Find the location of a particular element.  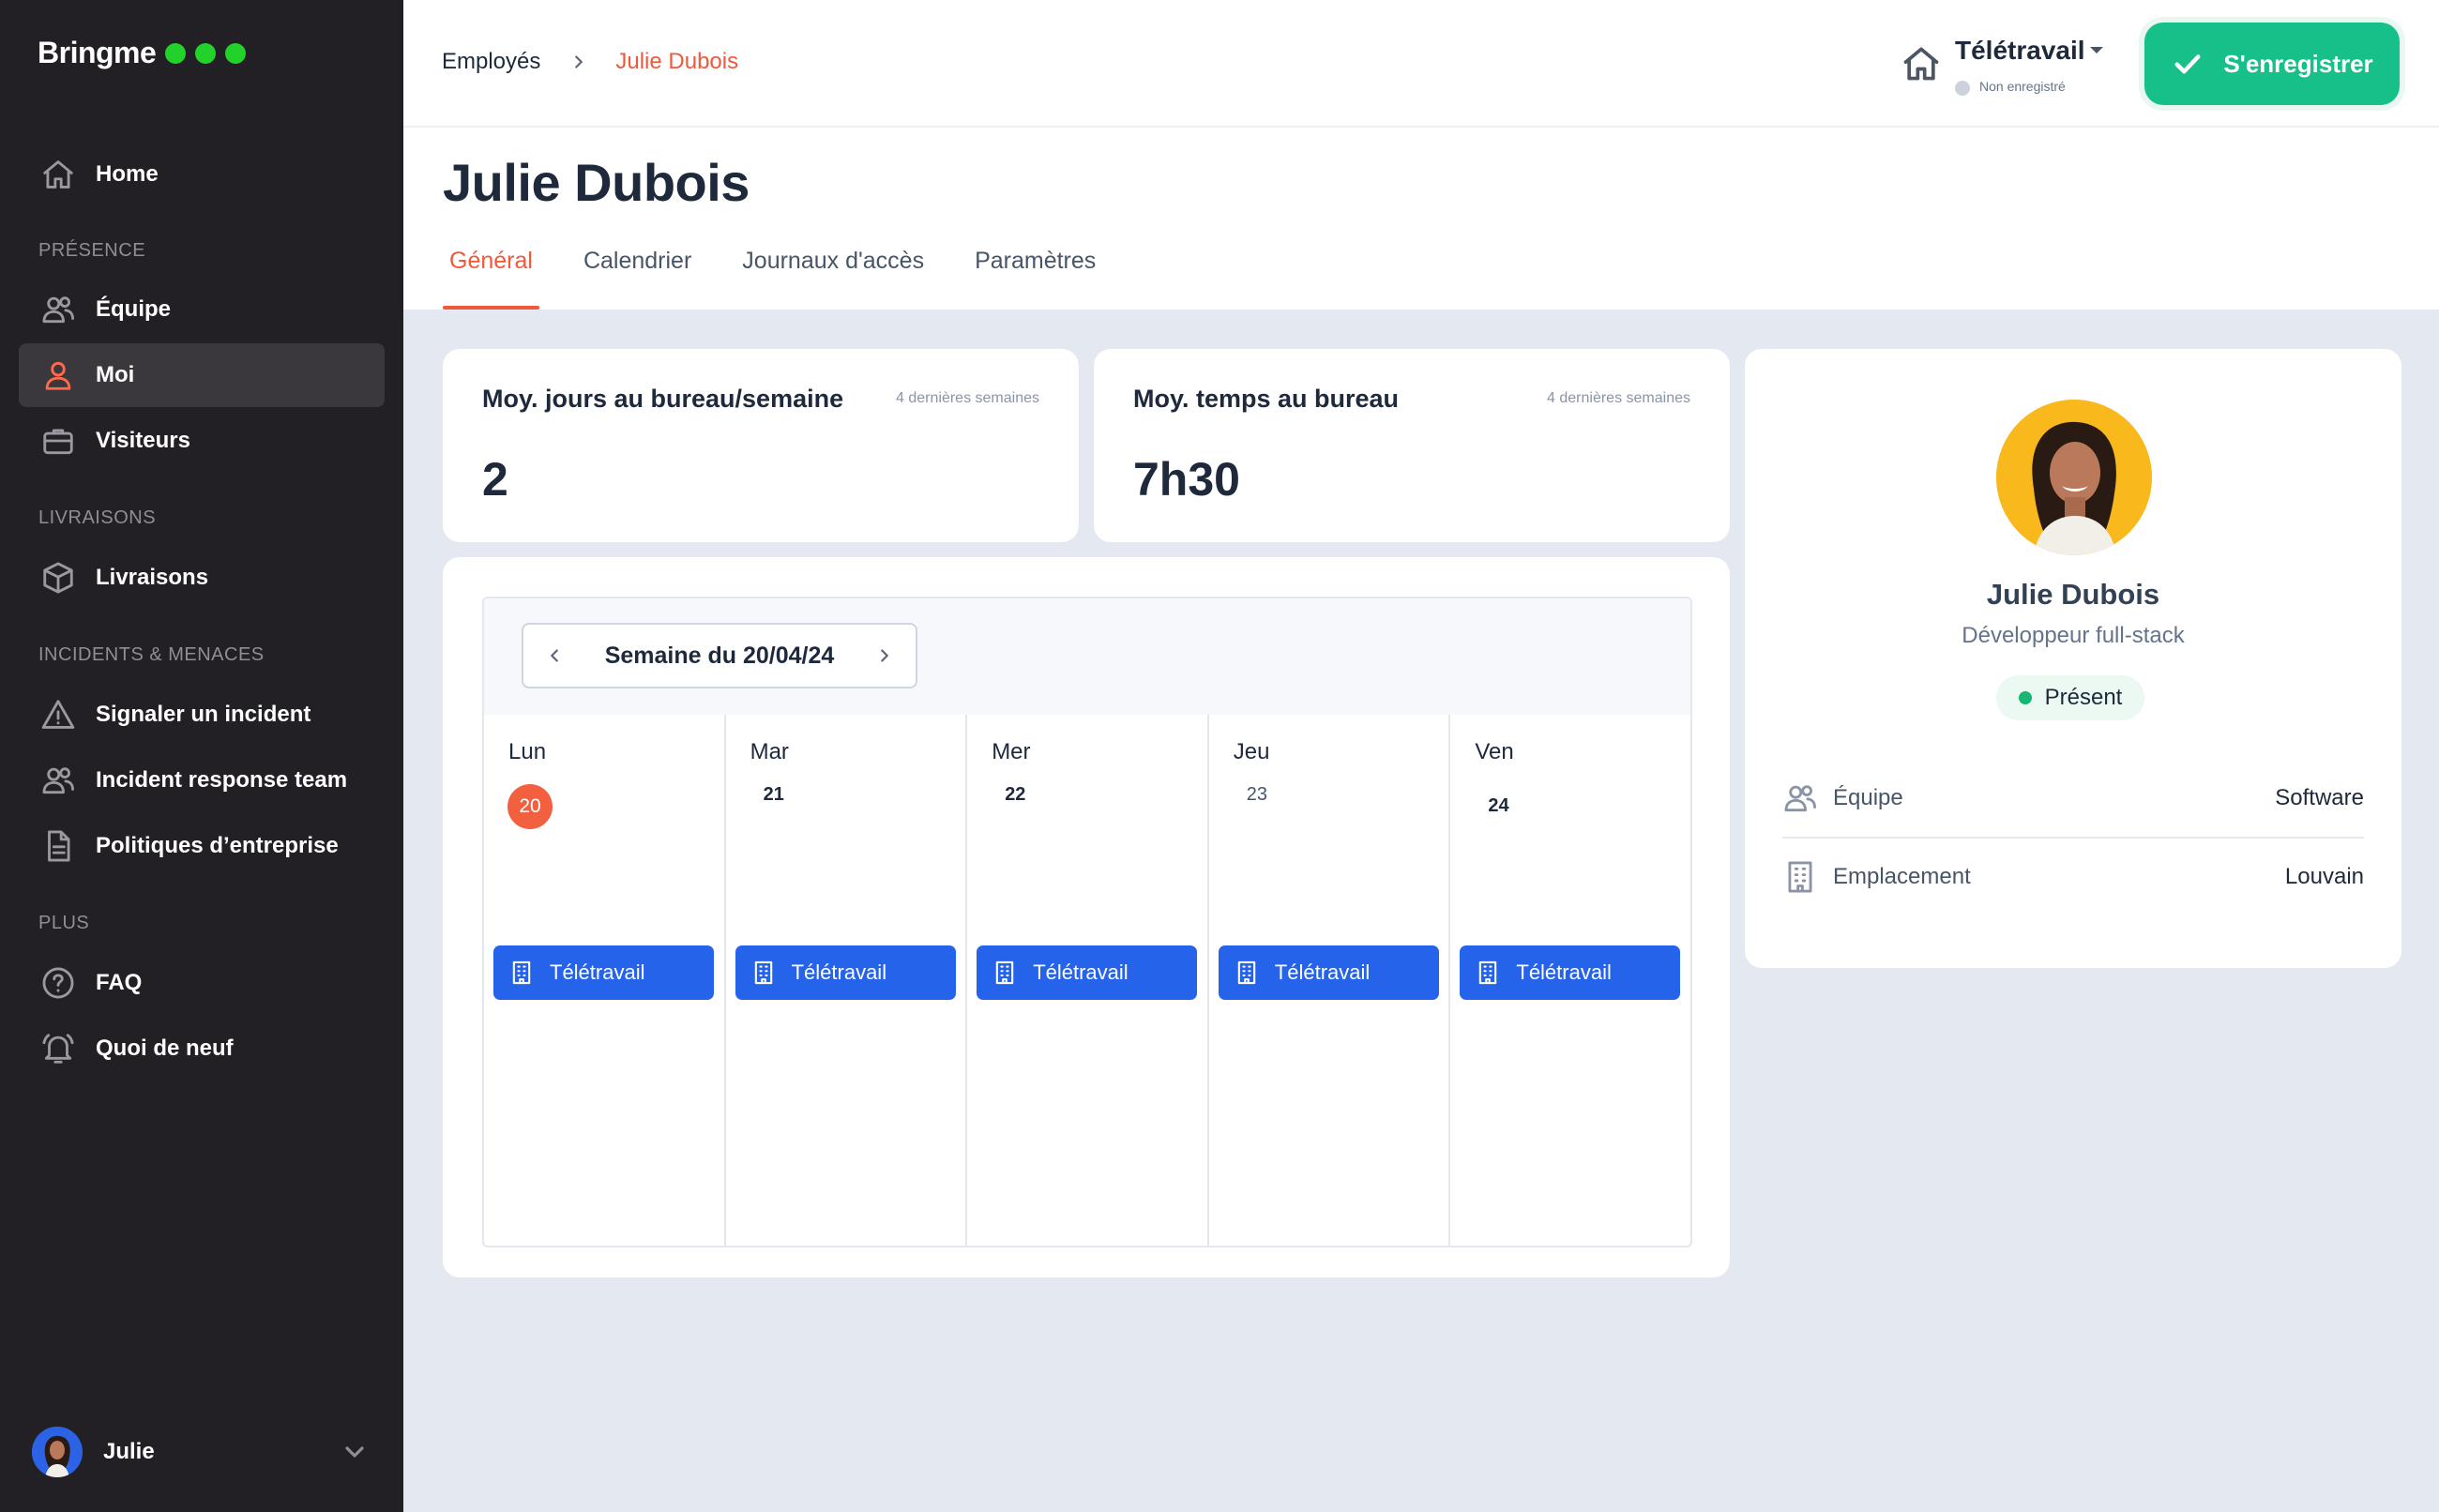

sidebar-item-label: Moi is located at coordinates (115, 374).